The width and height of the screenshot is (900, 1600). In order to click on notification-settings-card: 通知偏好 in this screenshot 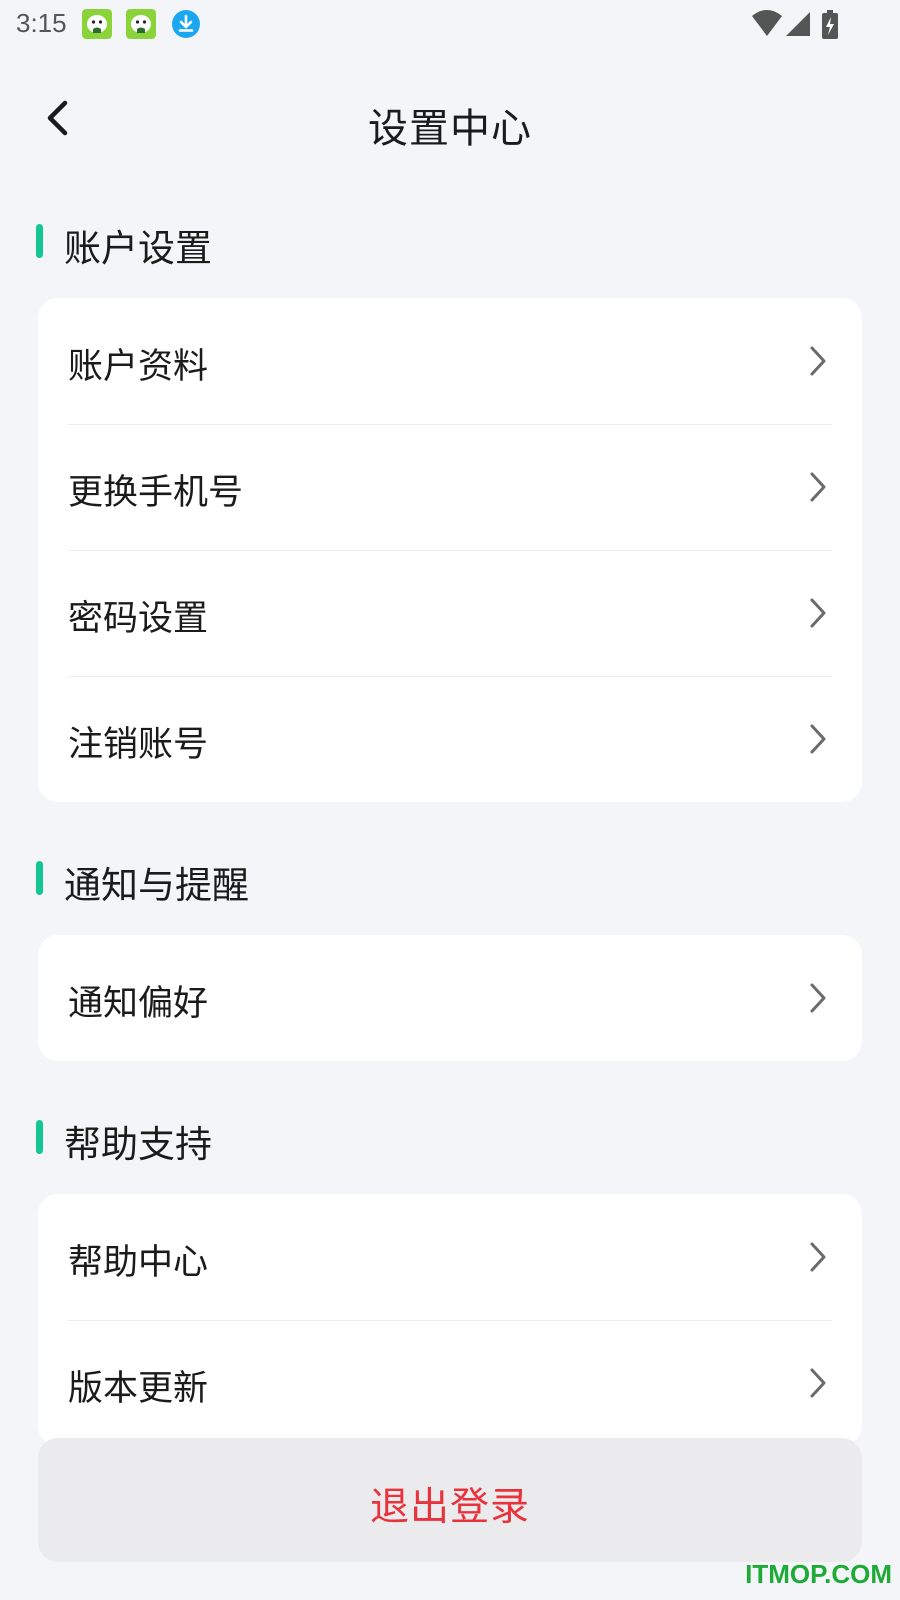, I will do `click(450, 998)`.